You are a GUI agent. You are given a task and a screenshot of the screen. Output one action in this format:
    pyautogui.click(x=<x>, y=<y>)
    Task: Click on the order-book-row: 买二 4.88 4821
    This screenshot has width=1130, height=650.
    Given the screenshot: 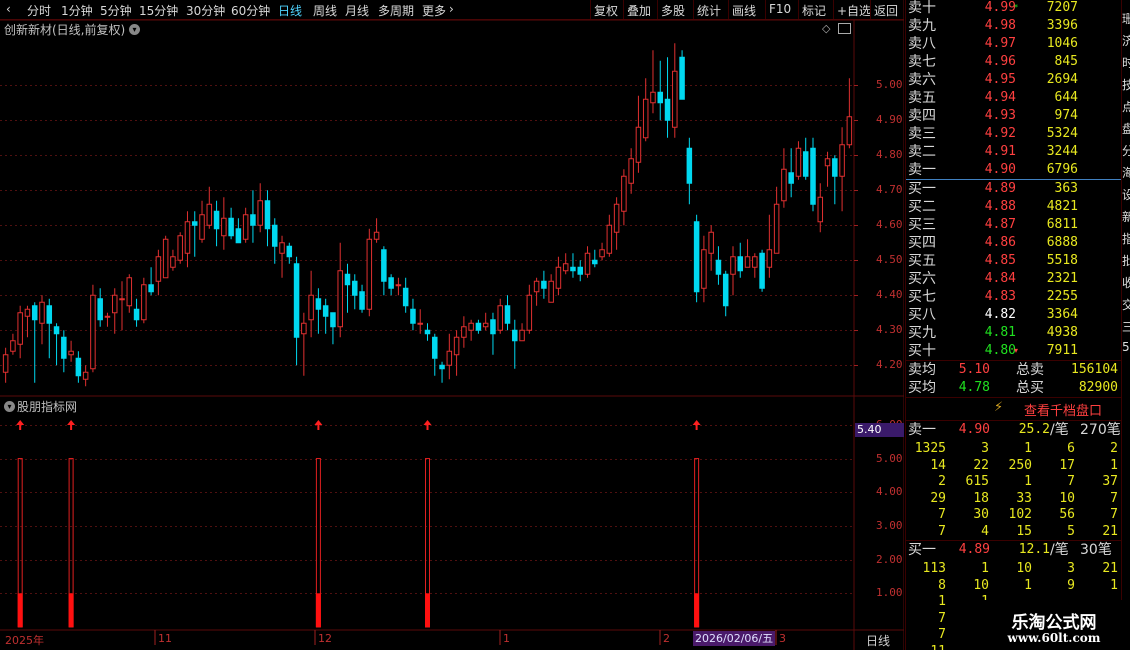 What is the action you would take?
    pyautogui.click(x=1014, y=207)
    